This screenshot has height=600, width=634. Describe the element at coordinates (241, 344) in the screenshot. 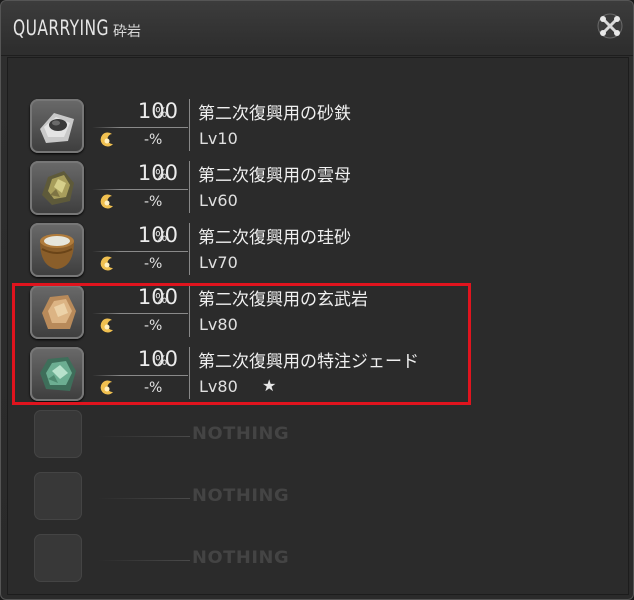

I see `highlight-box` at that location.